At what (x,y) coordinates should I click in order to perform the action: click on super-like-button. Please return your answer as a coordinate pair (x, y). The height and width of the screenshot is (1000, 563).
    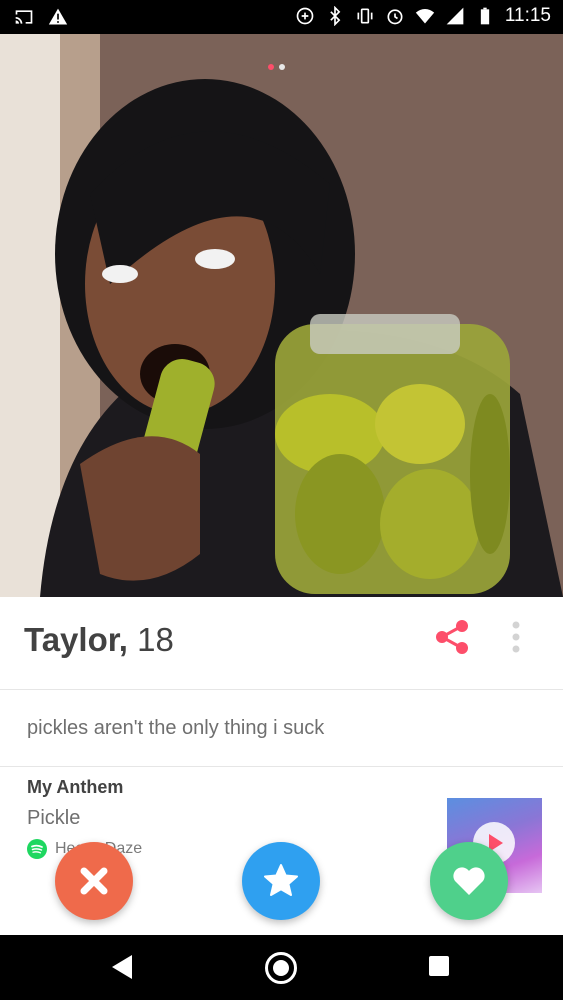
    Looking at the image, I should click on (281, 881).